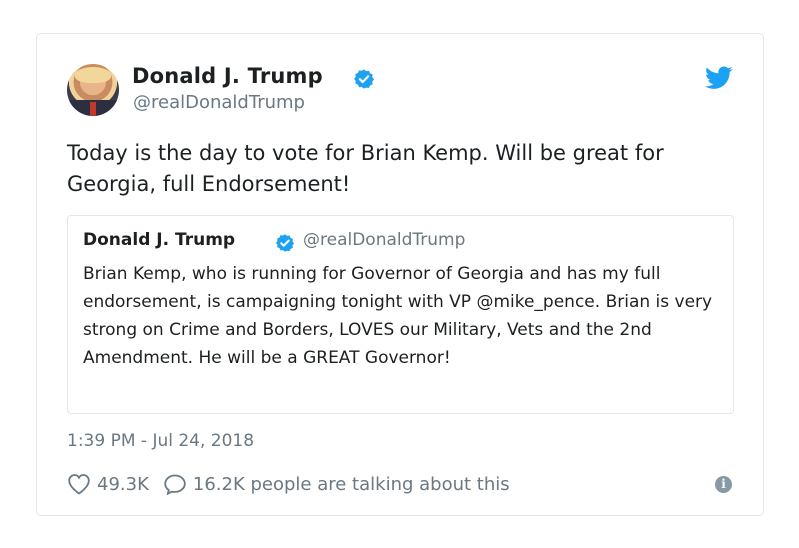 The image size is (799, 548). What do you see at coordinates (93, 75) in the screenshot?
I see `avatar-hair` at bounding box center [93, 75].